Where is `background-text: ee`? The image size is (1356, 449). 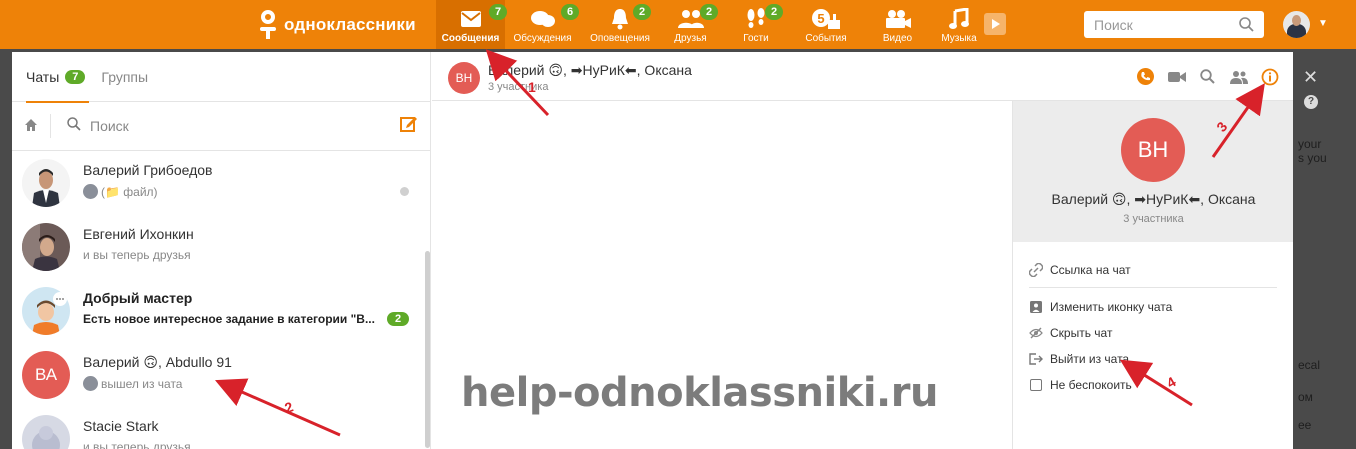 background-text: ee is located at coordinates (1305, 425).